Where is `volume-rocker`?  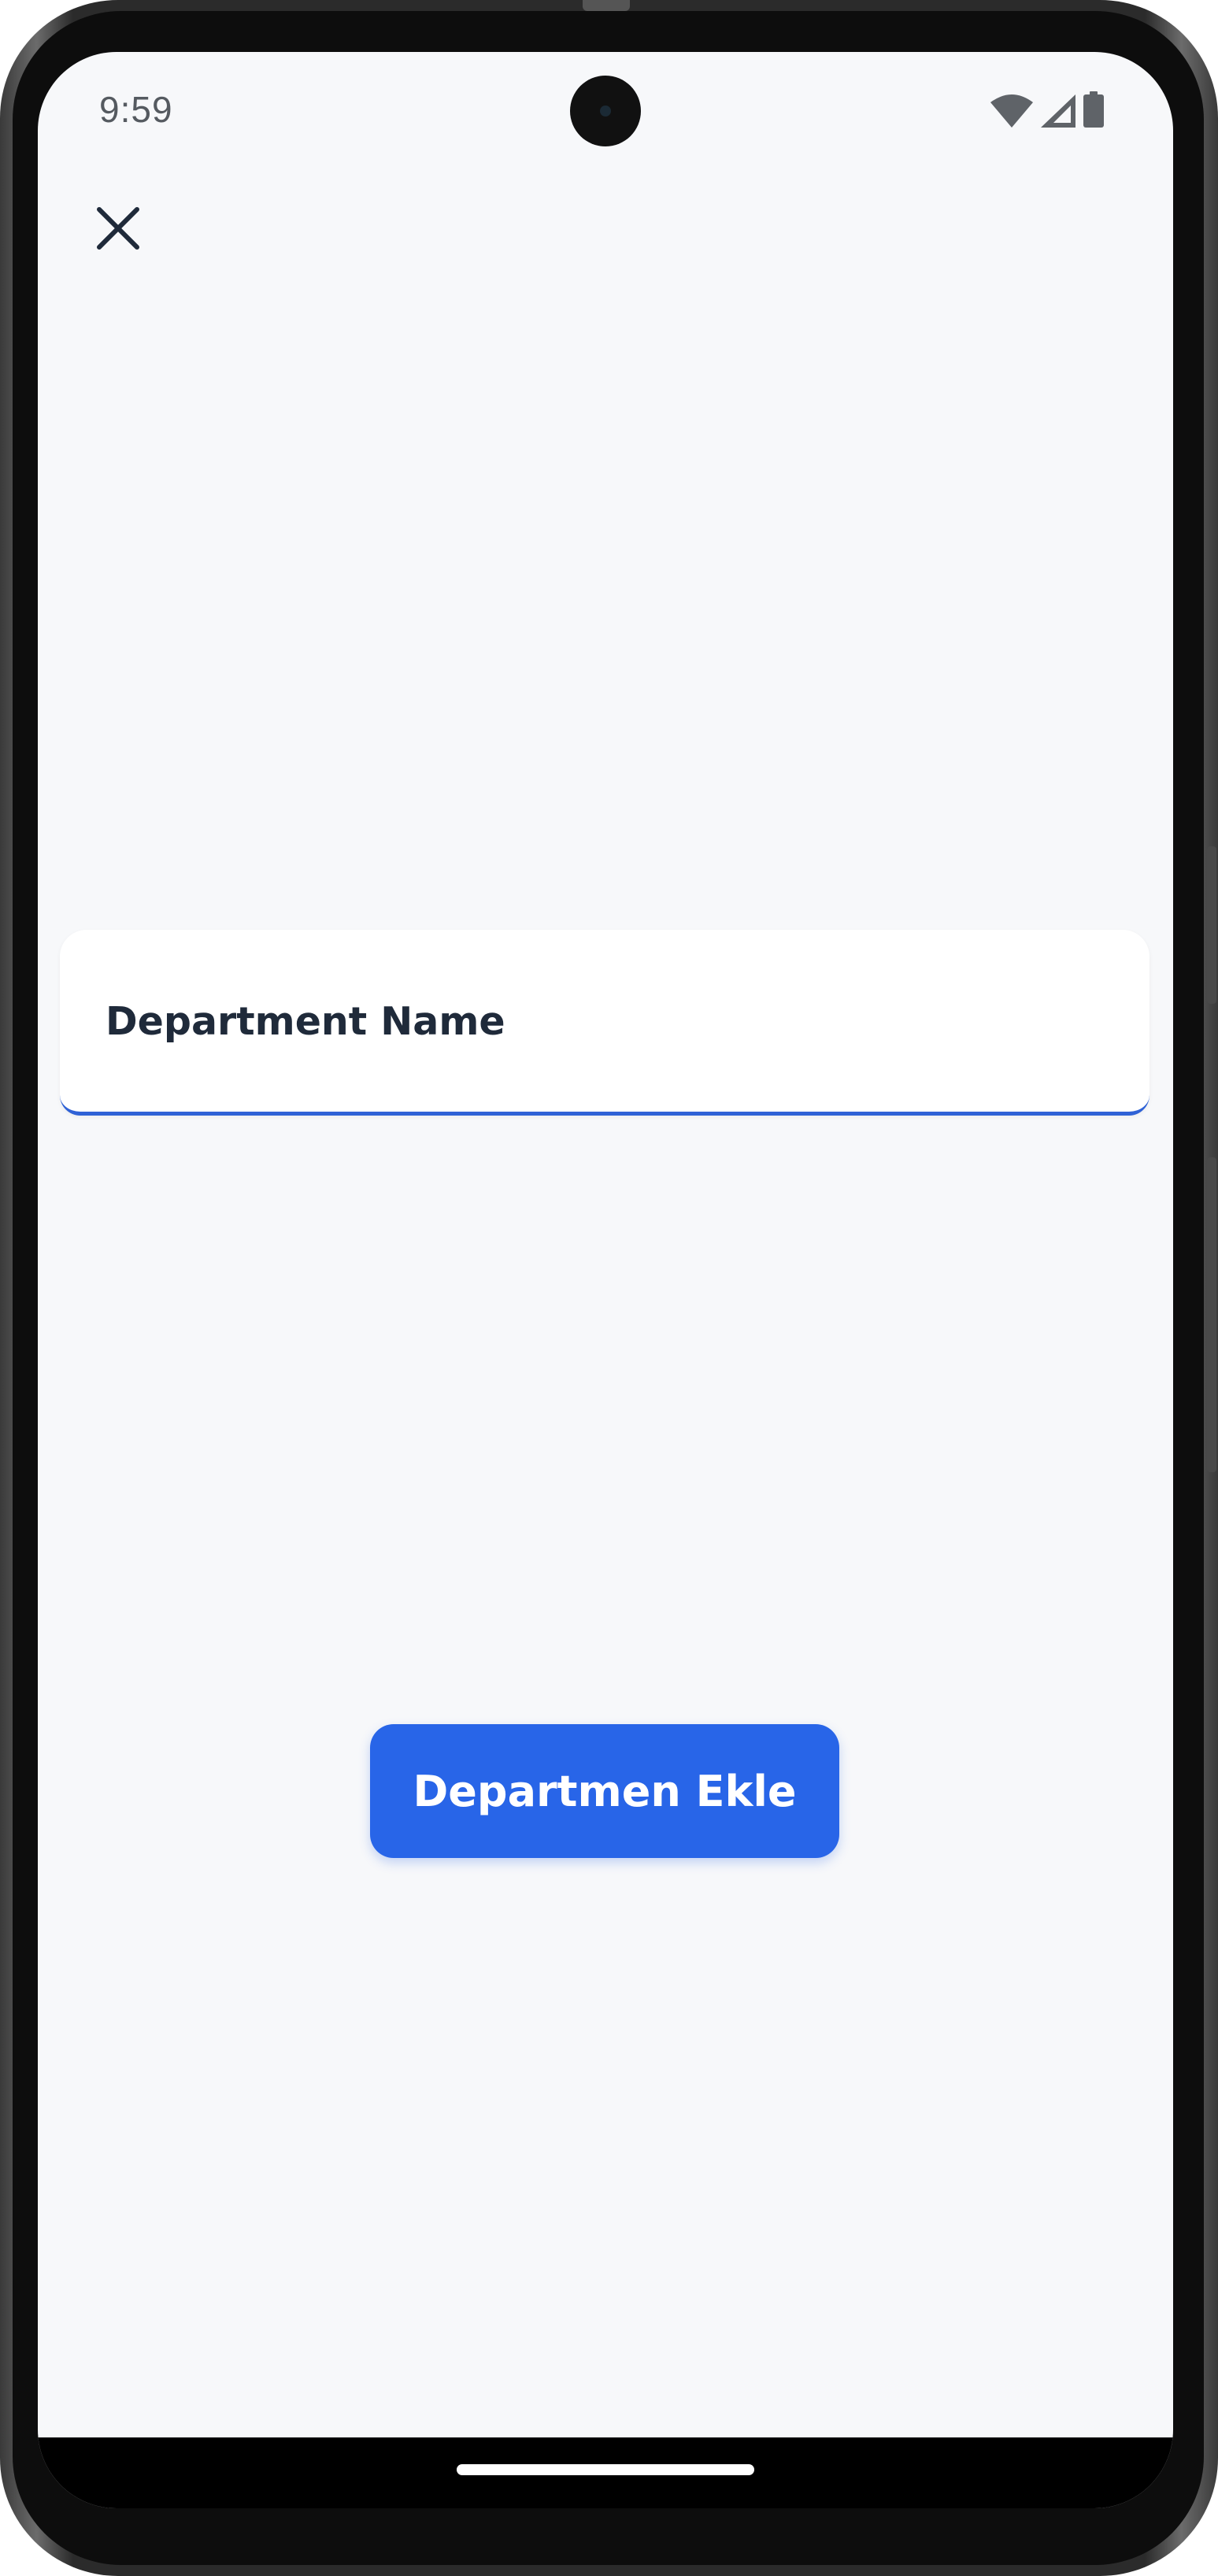 volume-rocker is located at coordinates (1211, 1314).